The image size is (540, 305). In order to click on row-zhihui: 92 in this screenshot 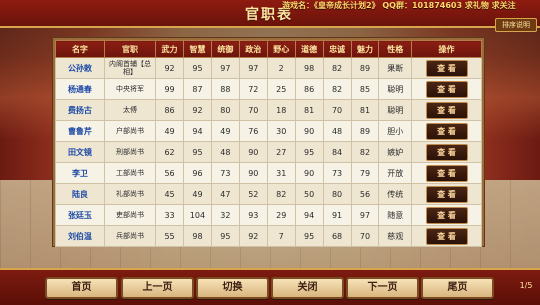, I will do `click(197, 110)`.